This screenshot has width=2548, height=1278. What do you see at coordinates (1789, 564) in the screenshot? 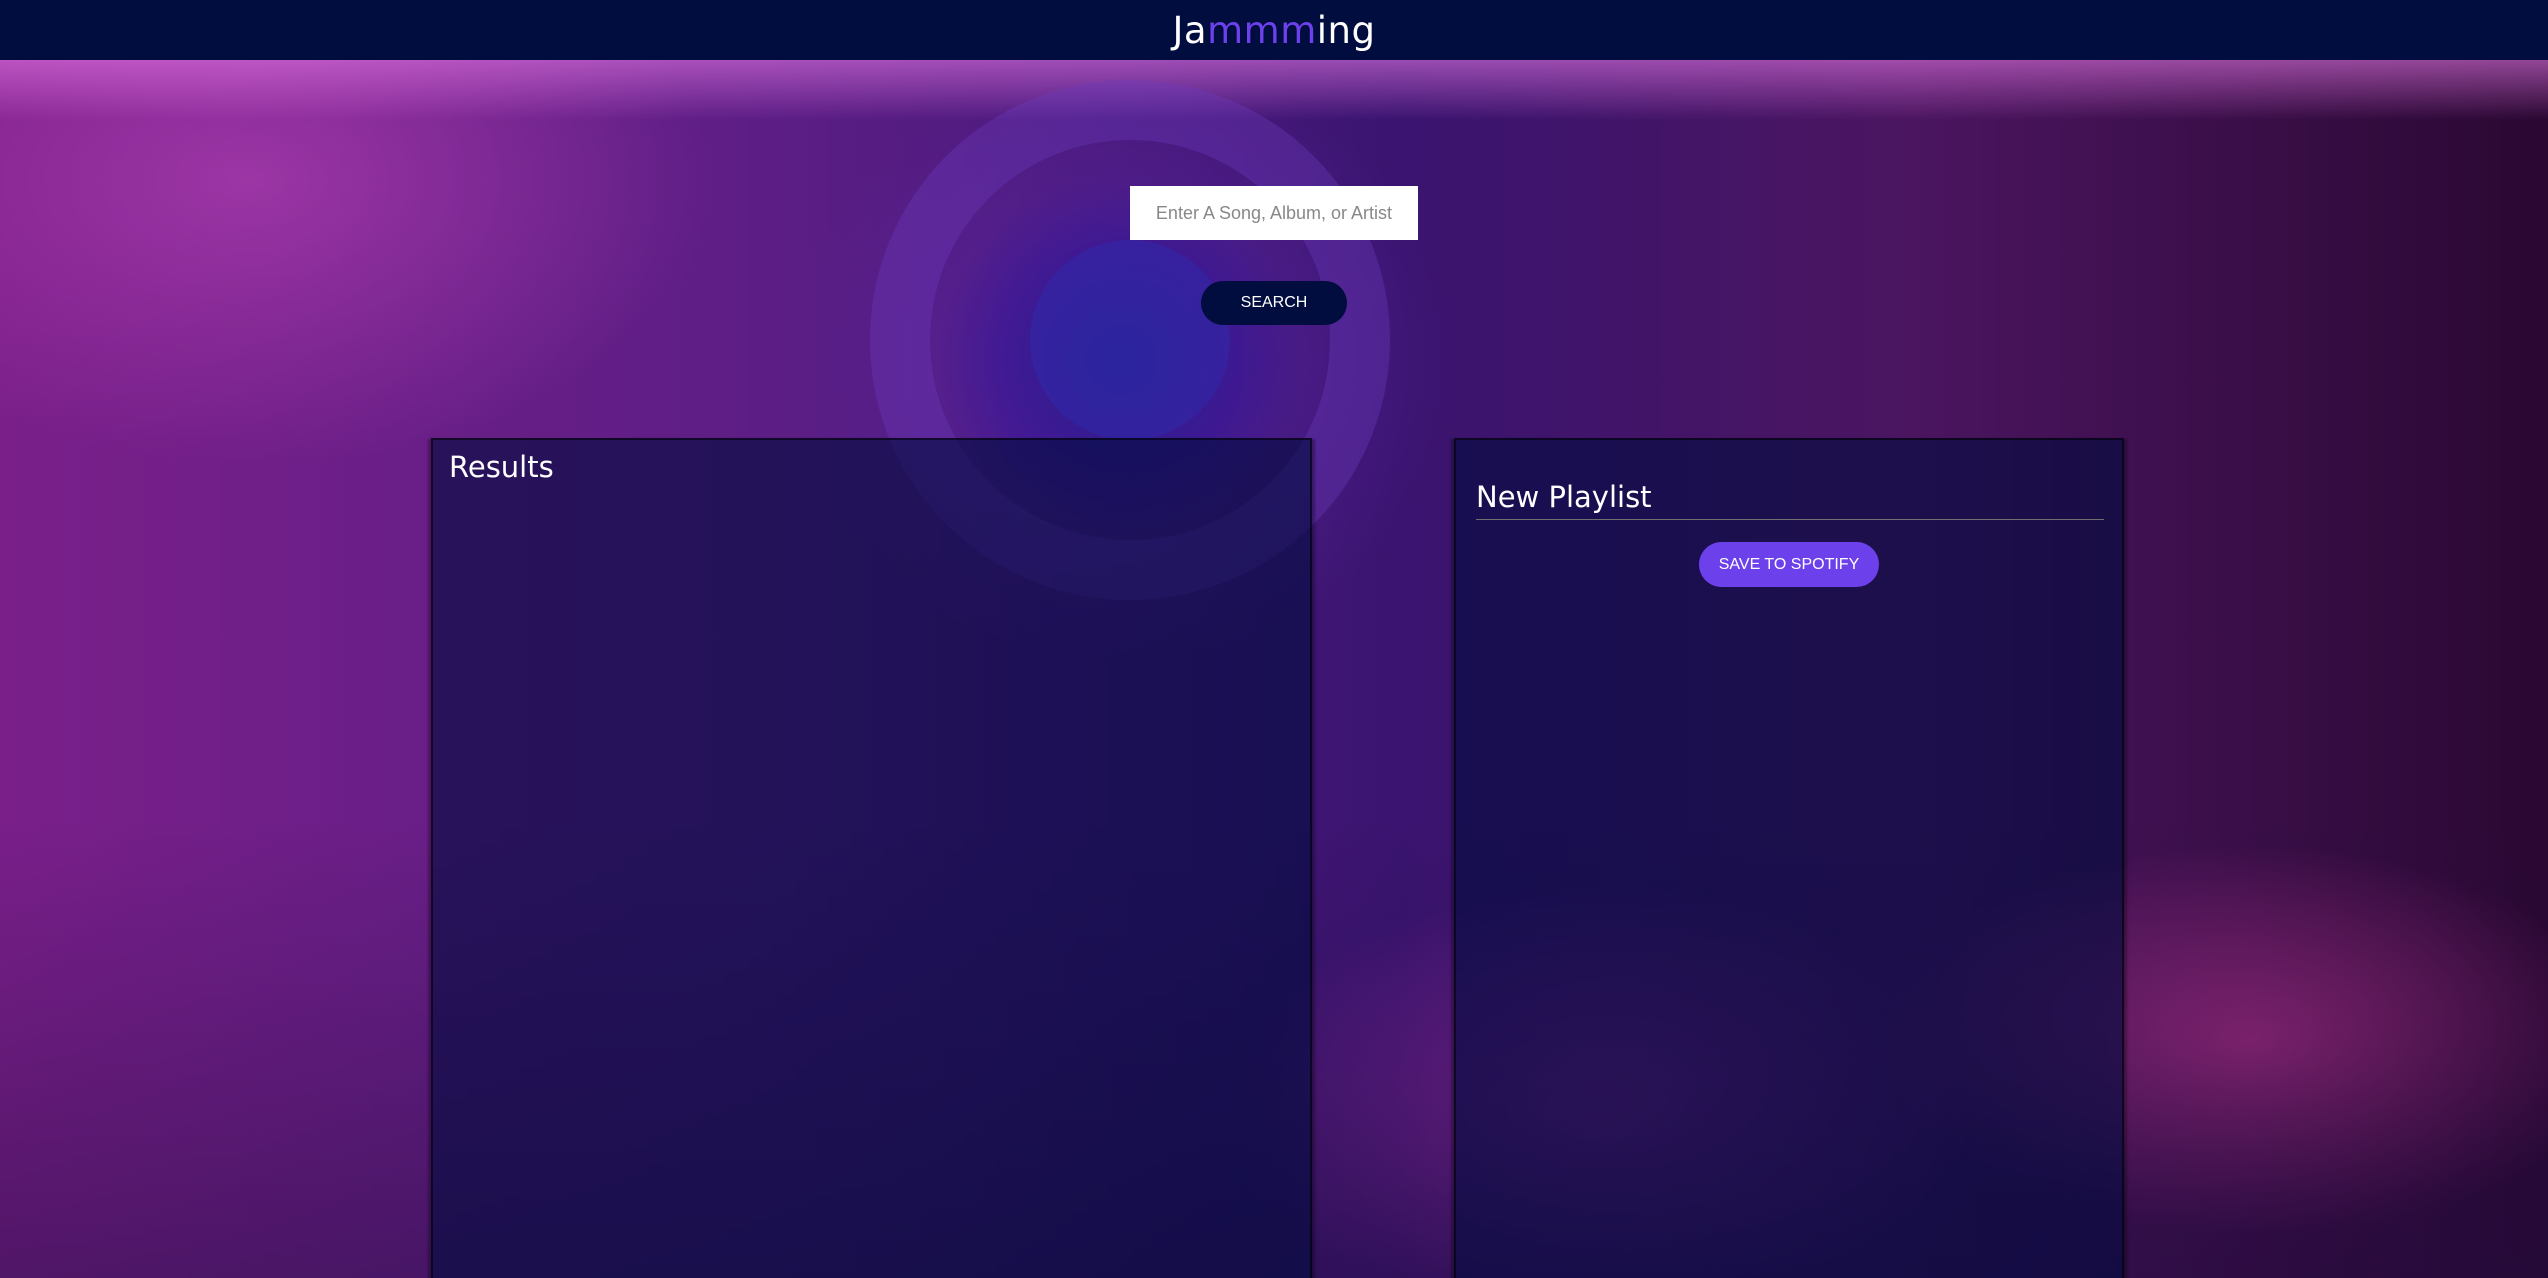
I see `save-to-spotify-button: SAVE TO SPOTIFY` at bounding box center [1789, 564].